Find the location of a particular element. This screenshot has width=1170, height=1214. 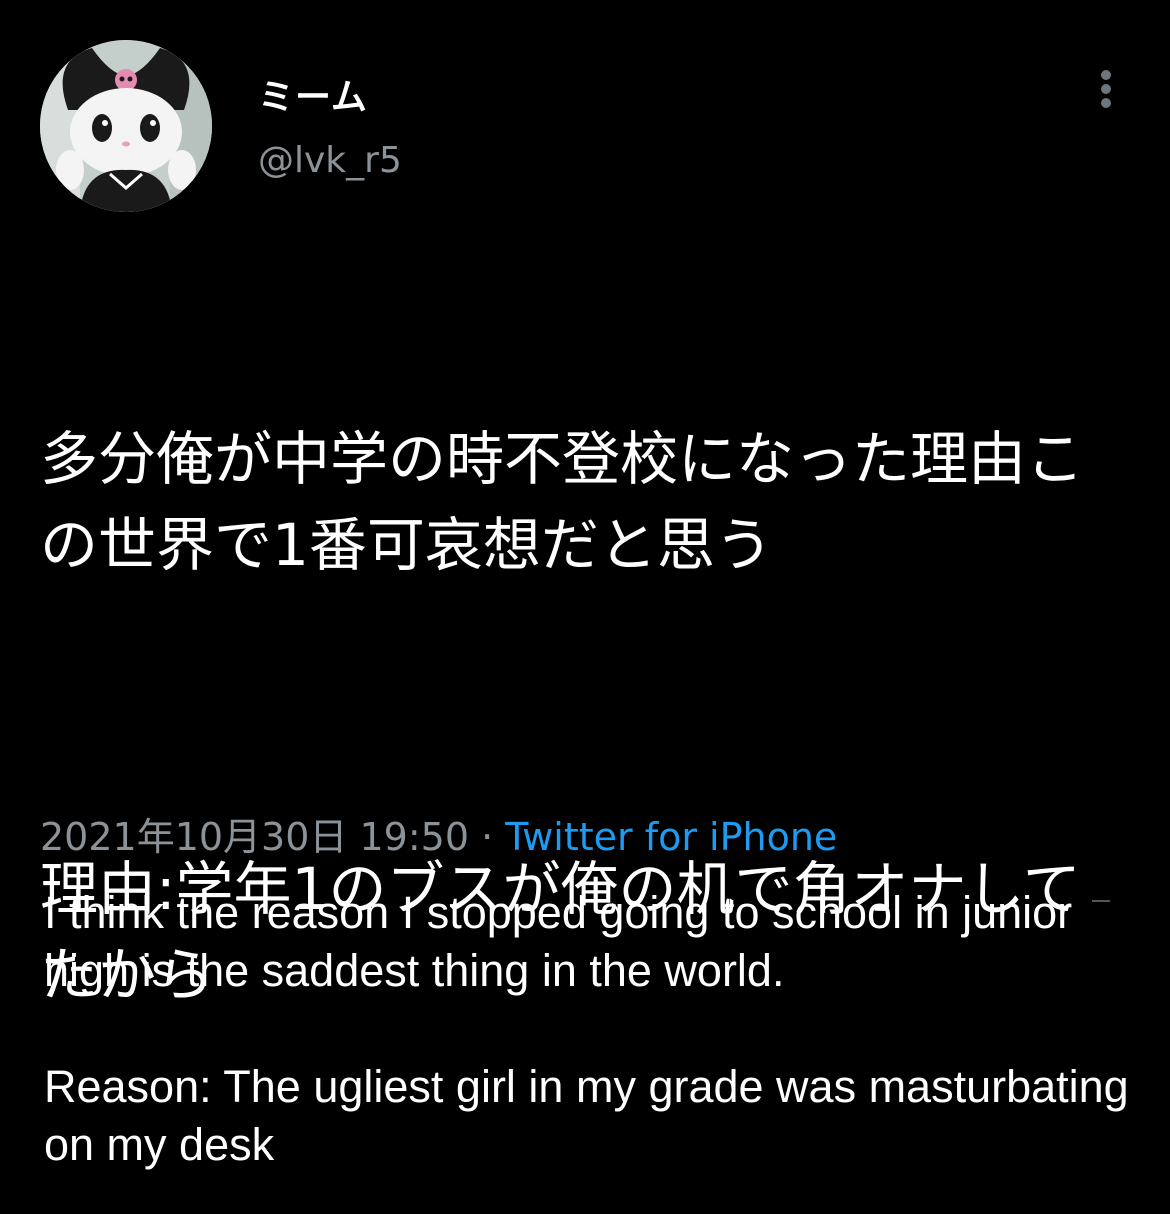

tweet-paragraph: 多分俺が中学の時不登校になった理由この世界で1番可哀想だと思う is located at coordinates (562, 502).